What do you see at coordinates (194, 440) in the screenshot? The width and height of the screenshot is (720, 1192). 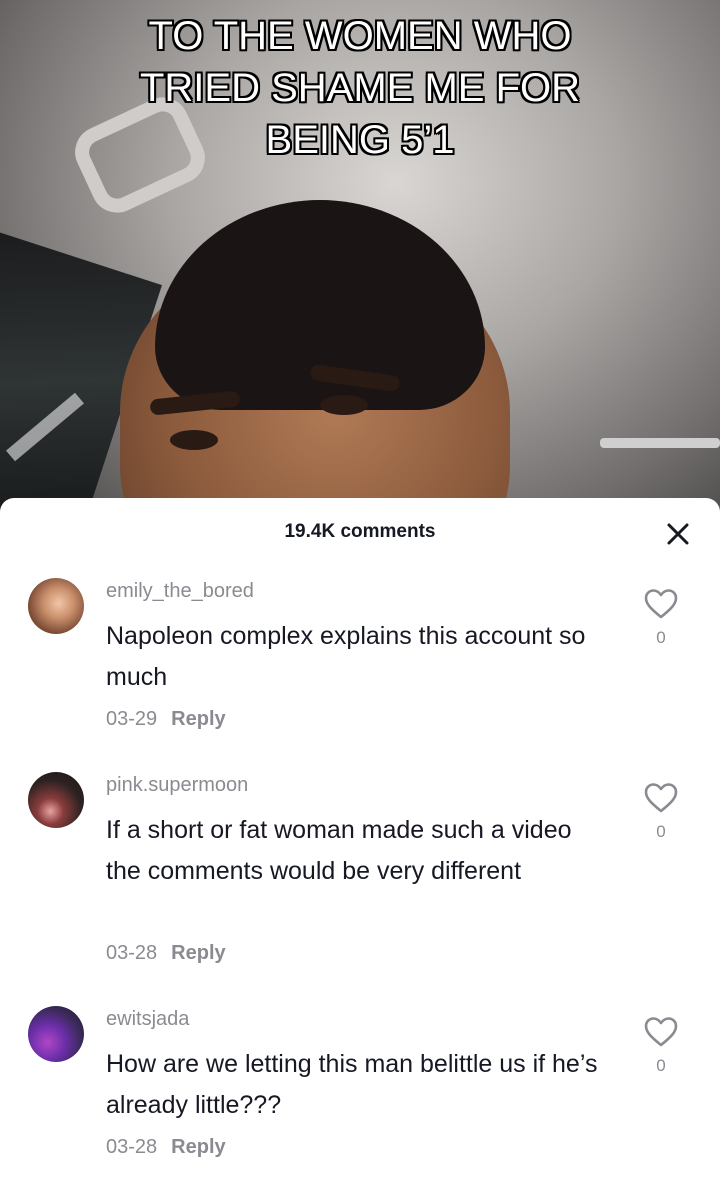 I see `left-eye` at bounding box center [194, 440].